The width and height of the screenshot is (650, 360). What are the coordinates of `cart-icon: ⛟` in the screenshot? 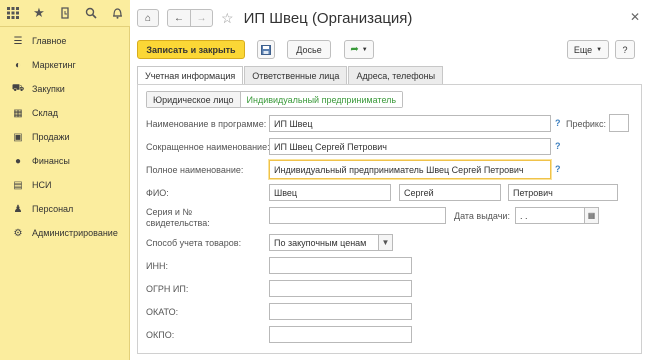 It's located at (18, 88).